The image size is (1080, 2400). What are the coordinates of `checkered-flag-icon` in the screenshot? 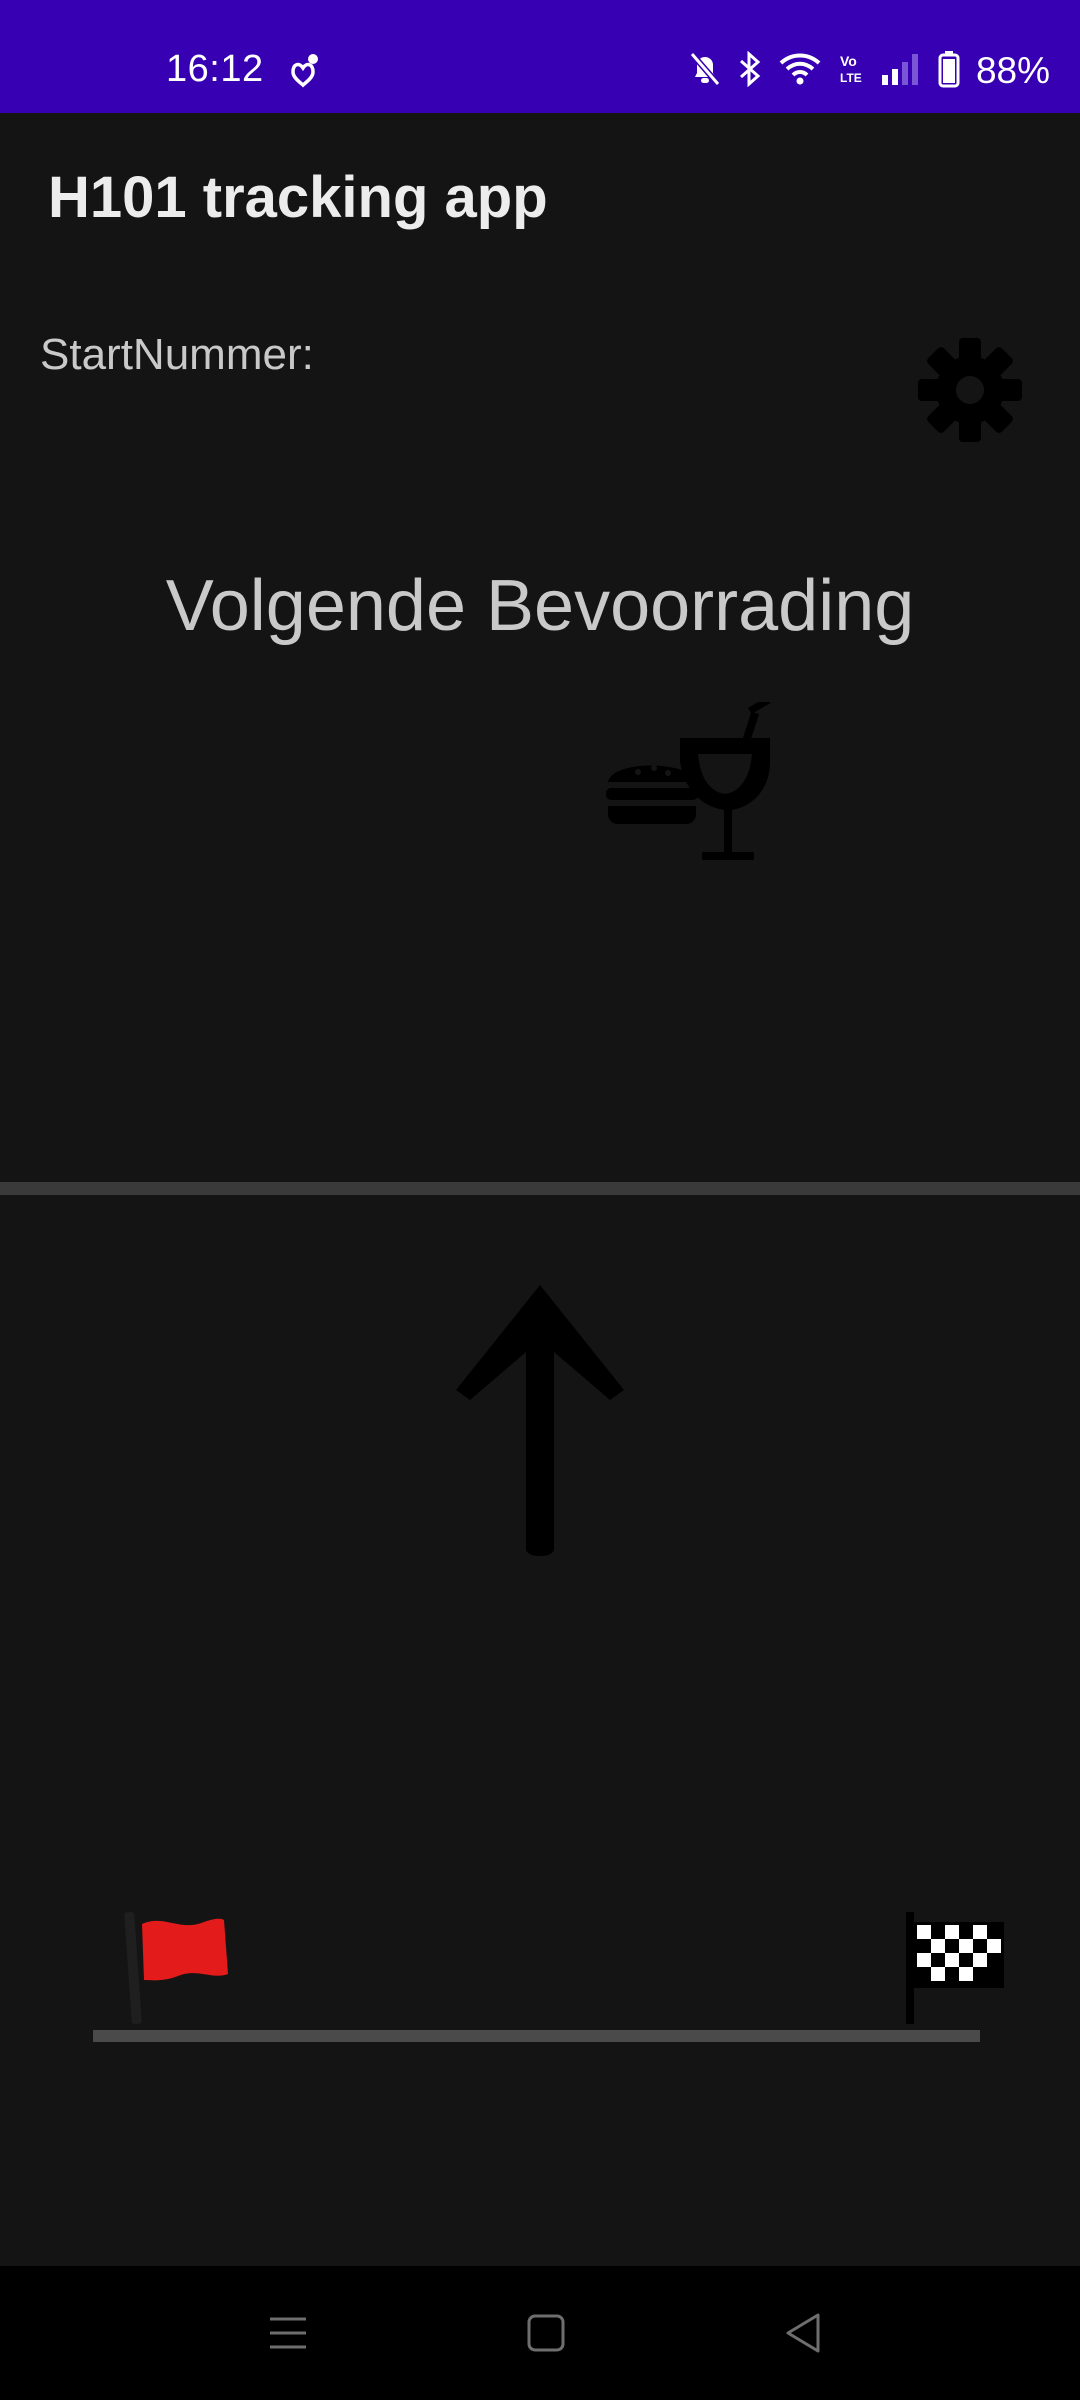 It's located at (956, 1970).